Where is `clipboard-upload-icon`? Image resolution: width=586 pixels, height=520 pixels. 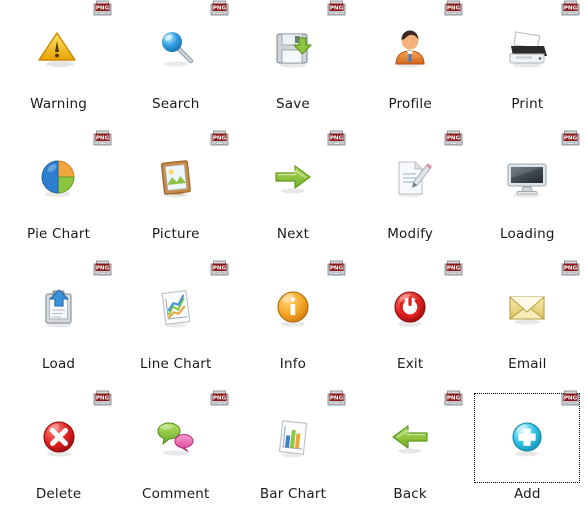
clipboard-upload-icon is located at coordinates (59, 308).